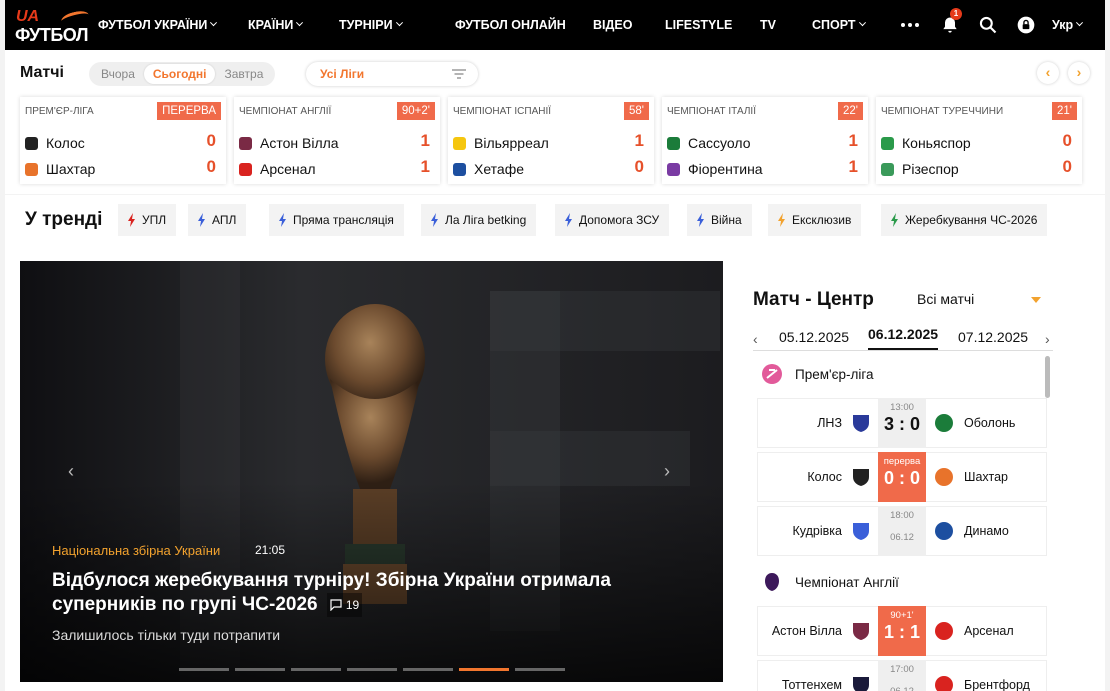 Image resolution: width=1110 pixels, height=691 pixels. I want to click on nav-item-sport: СПОРТ, so click(839, 25).